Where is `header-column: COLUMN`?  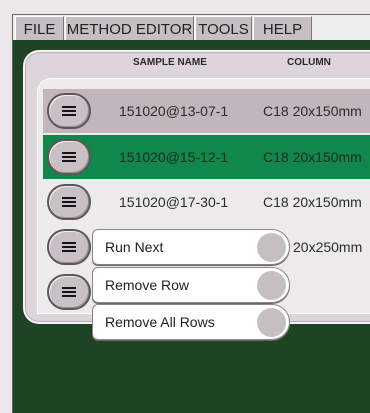
header-column: COLUMN is located at coordinates (309, 62).